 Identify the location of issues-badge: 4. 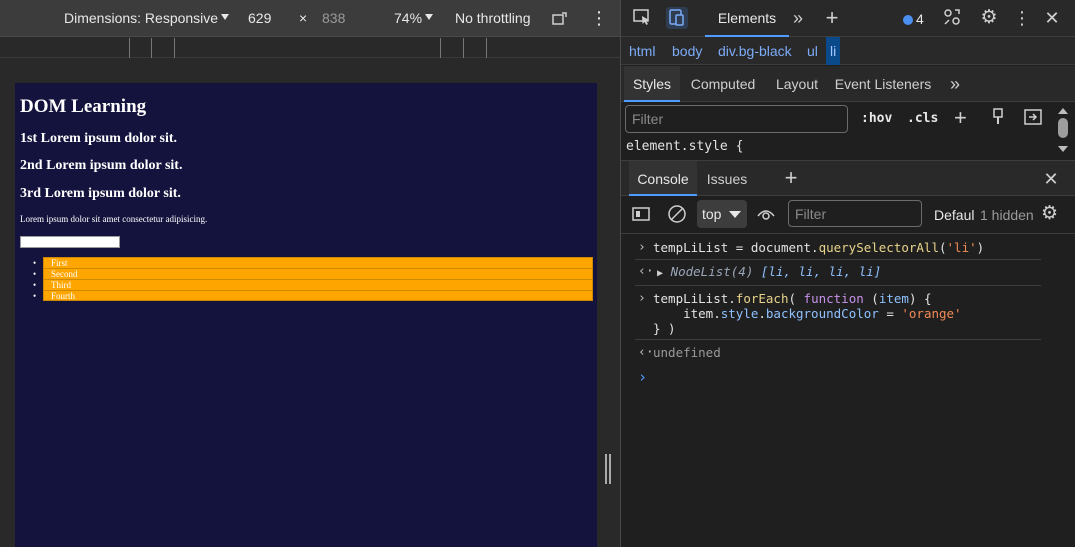
(913, 19).